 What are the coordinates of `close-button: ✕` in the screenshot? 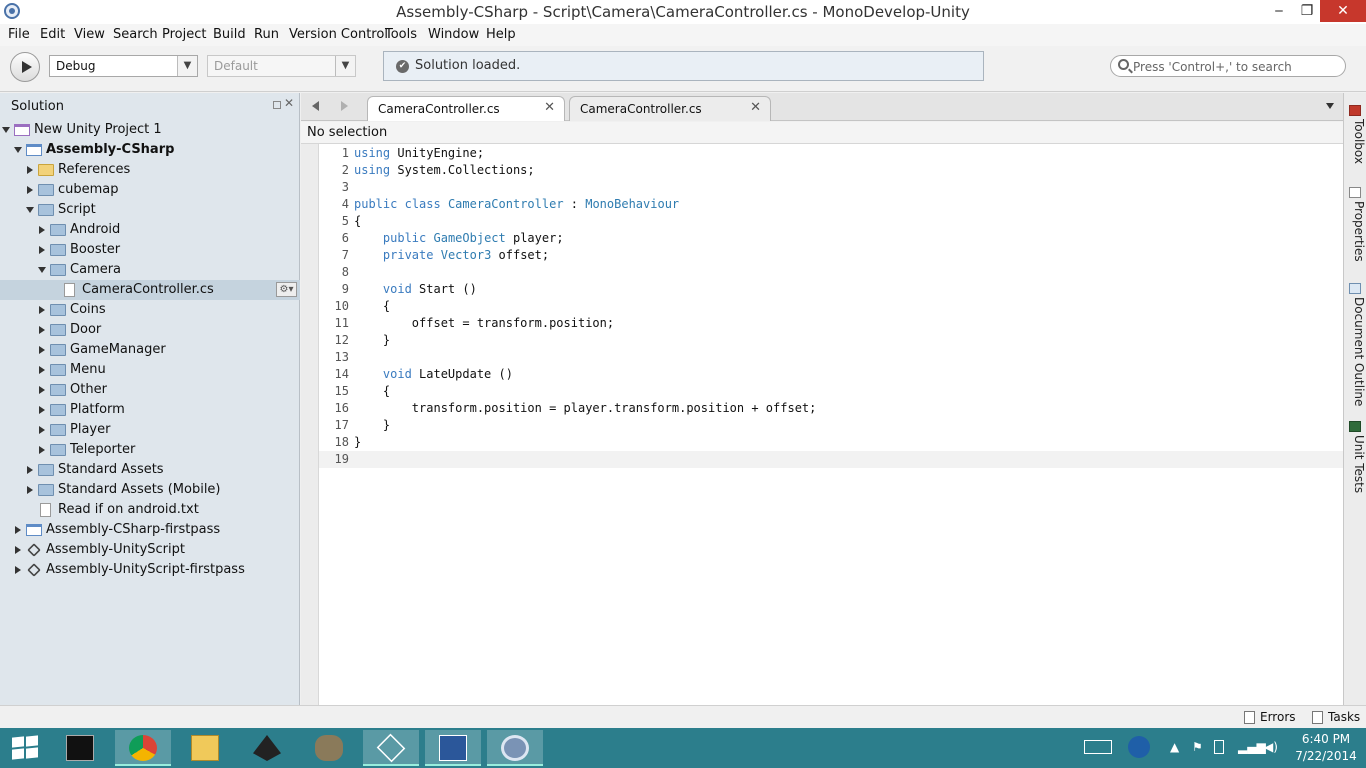 It's located at (1343, 11).